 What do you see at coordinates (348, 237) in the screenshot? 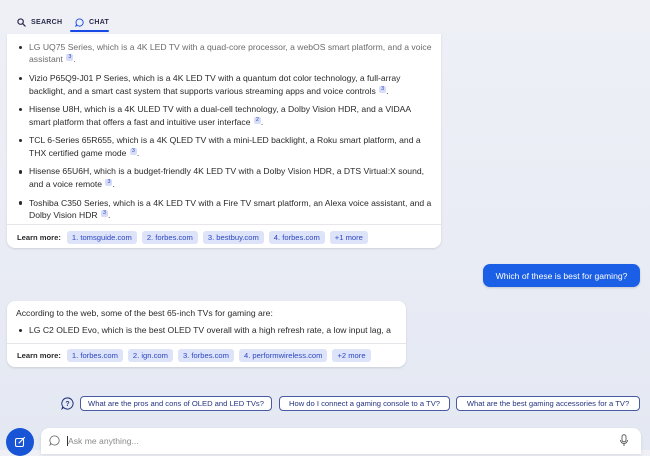
I see `more-sources-link: +1 more` at bounding box center [348, 237].